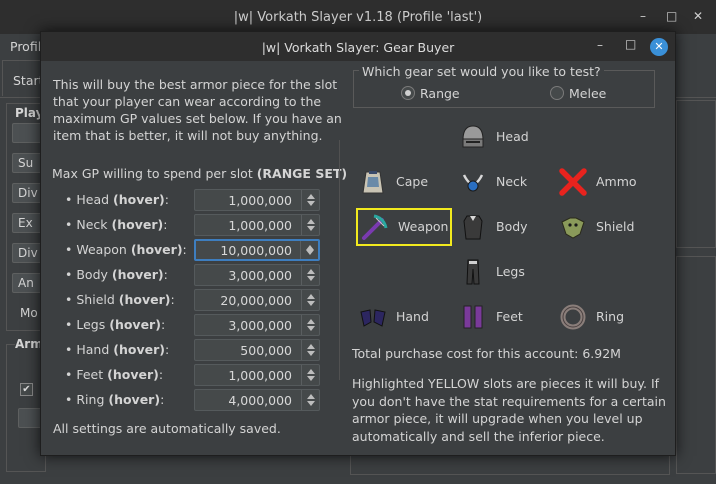 The width and height of the screenshot is (716, 484). I want to click on gp-spinner-value: 4,000,000, so click(260, 400).